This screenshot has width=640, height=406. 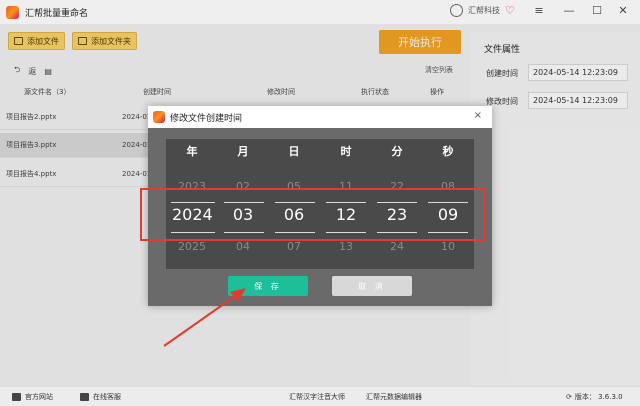 I want to click on modified-field: 2024-05-14 12:23:09, so click(x=578, y=100).